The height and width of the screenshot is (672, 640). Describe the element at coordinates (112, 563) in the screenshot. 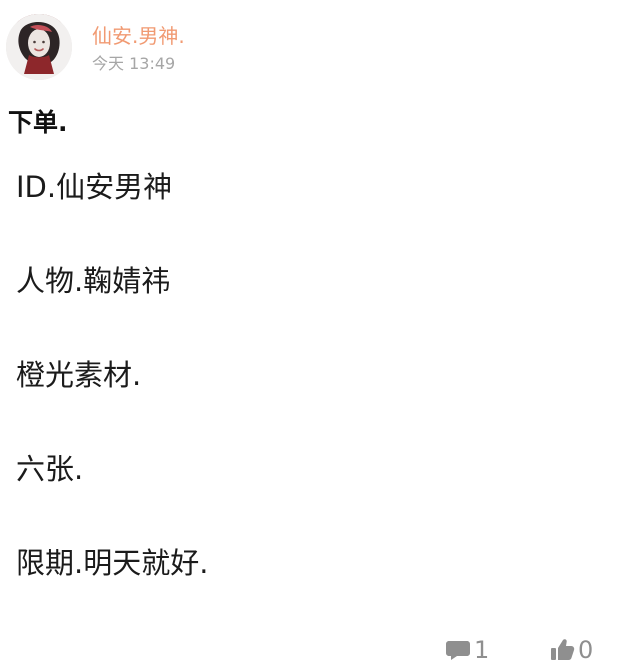

I see `post-line-deadline: 限期.明天就好.` at that location.